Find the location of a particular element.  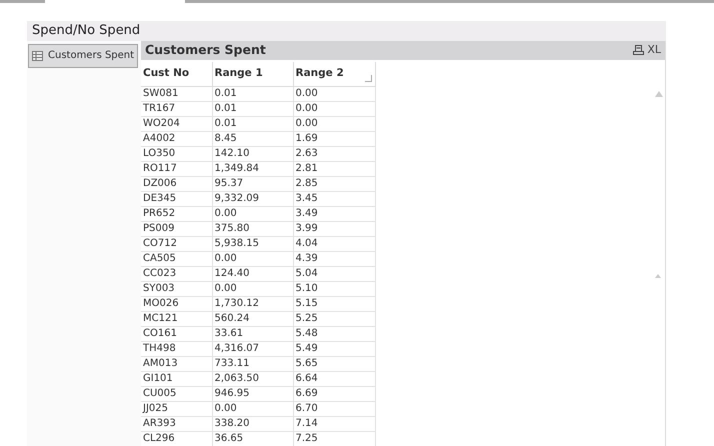

table-cell: 2.85 is located at coordinates (334, 184).